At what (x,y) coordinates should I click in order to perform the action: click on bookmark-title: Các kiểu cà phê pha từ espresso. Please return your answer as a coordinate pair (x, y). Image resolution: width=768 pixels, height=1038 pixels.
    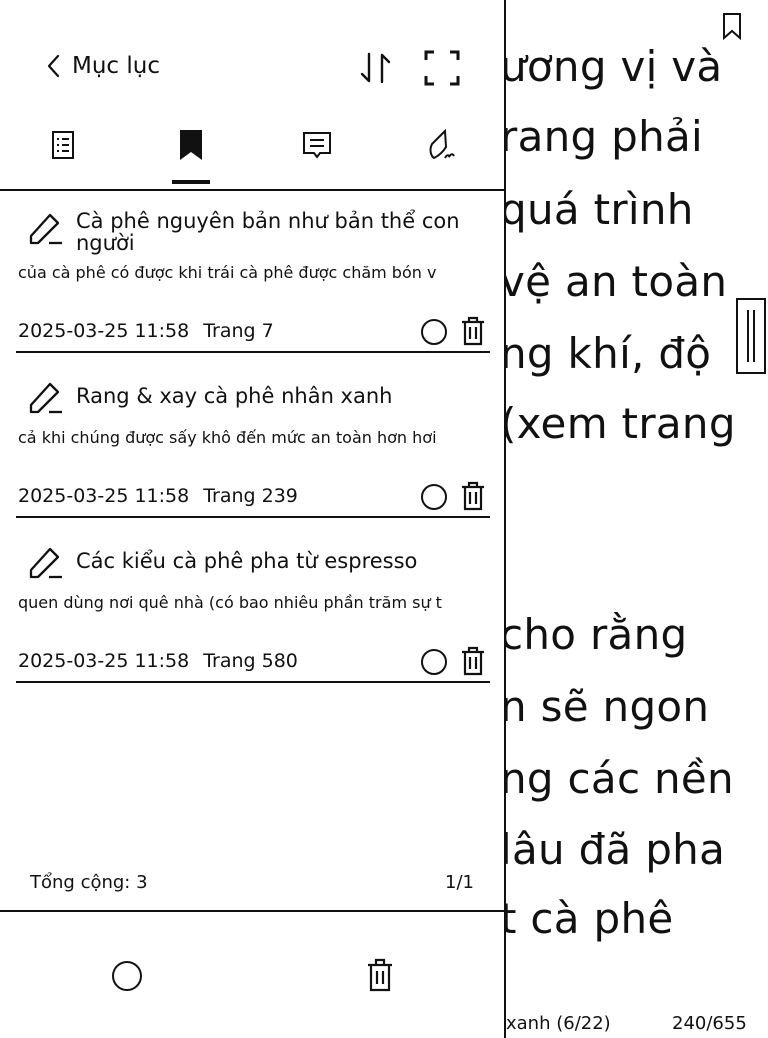
    Looking at the image, I should click on (247, 561).